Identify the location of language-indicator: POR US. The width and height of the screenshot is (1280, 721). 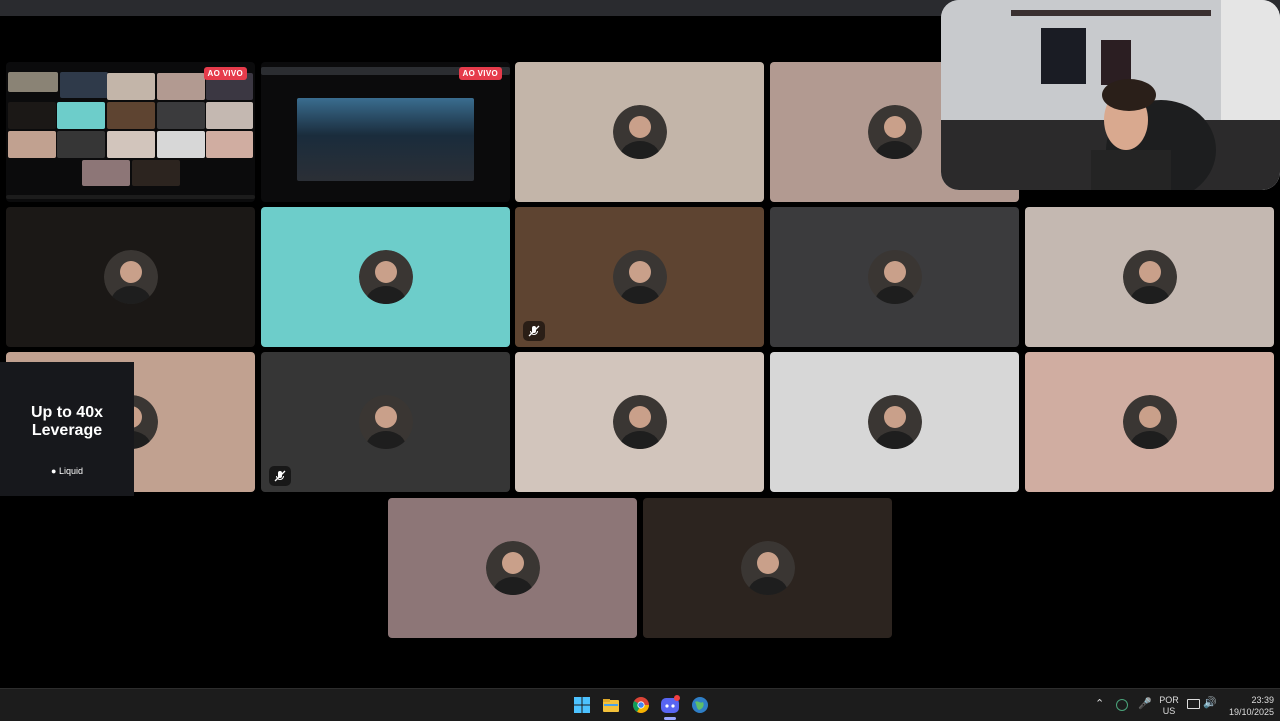
(1169, 706).